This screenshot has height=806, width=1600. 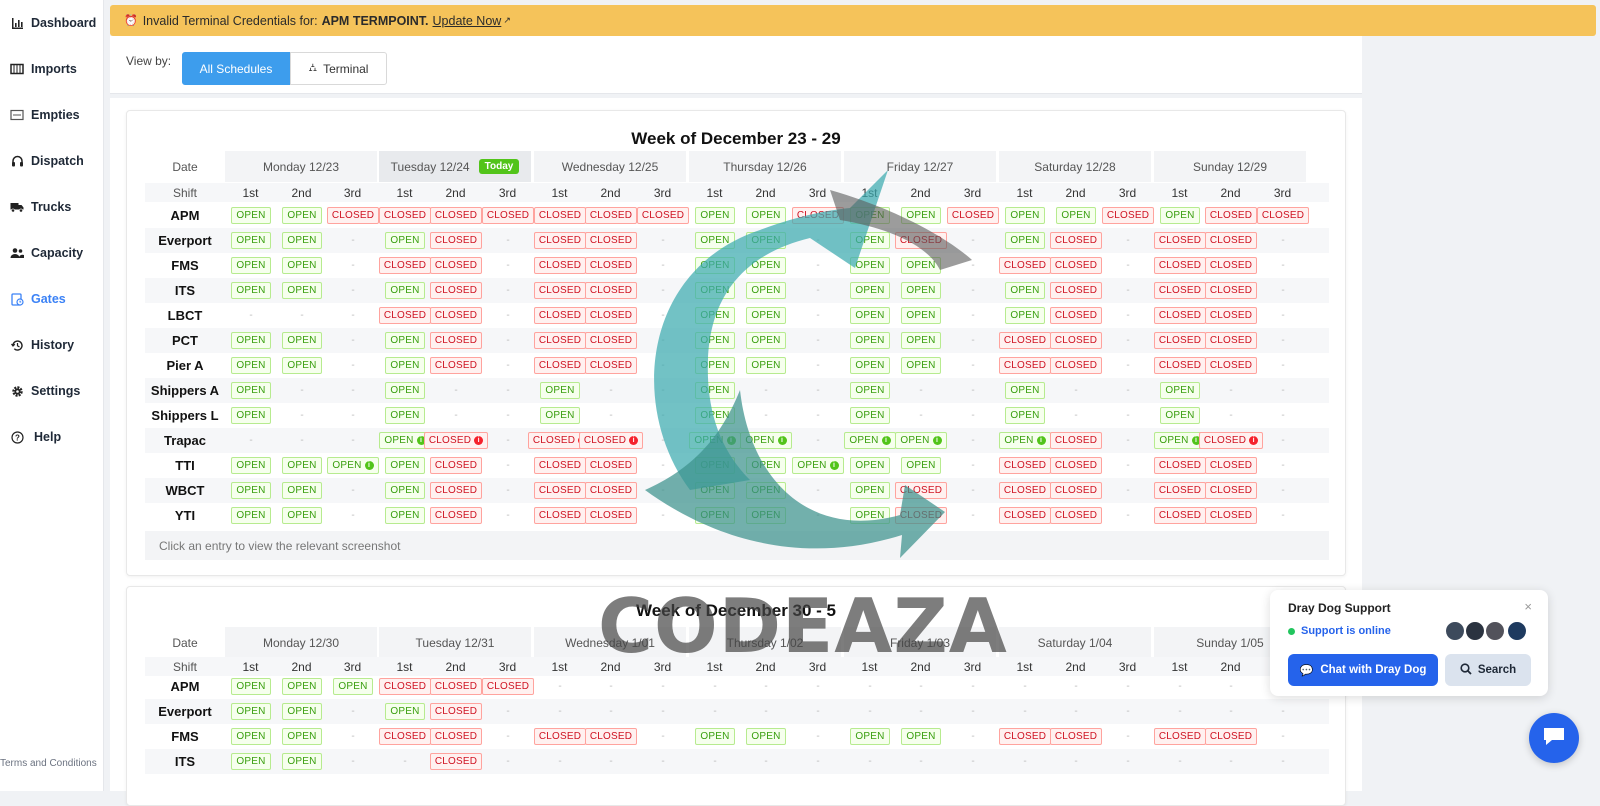 What do you see at coordinates (52, 345) in the screenshot?
I see `sidebar-item-history: History` at bounding box center [52, 345].